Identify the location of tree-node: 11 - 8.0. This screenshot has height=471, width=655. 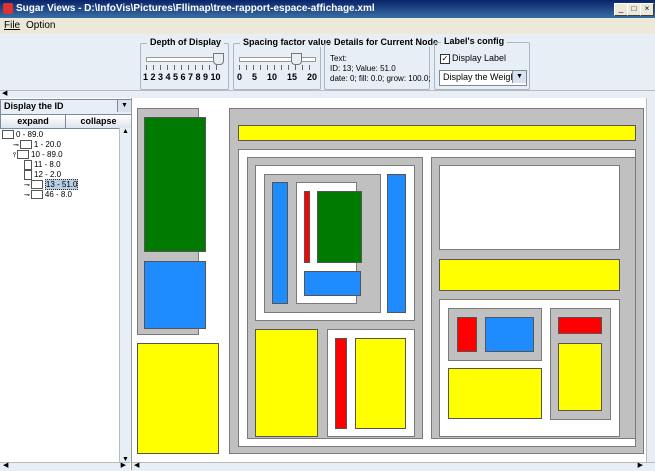
(42, 165).